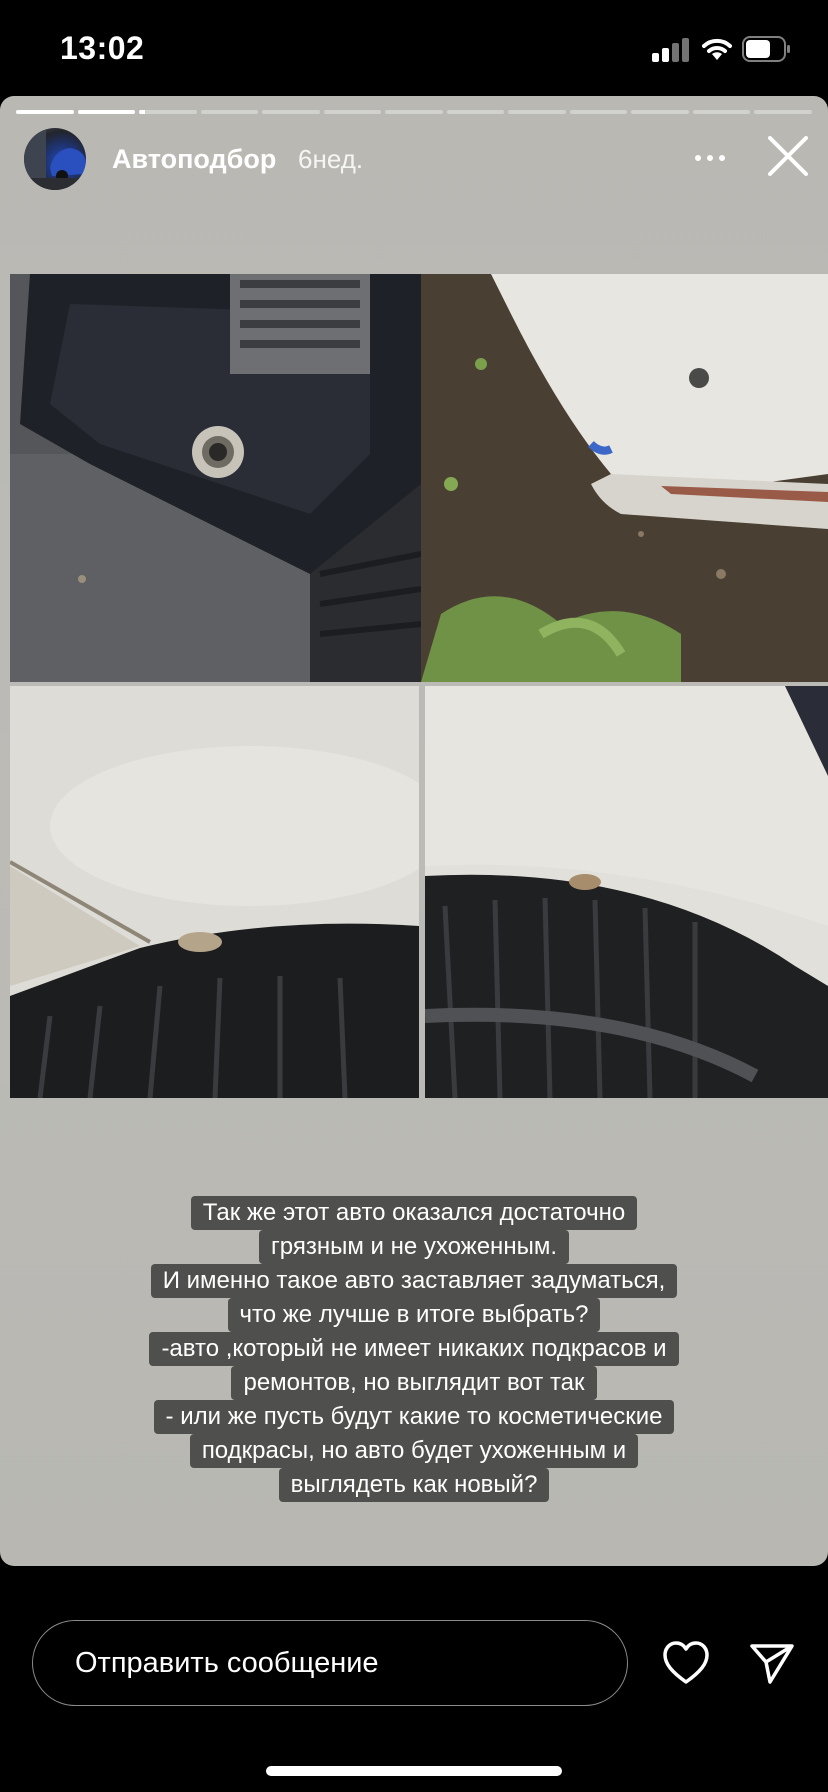 This screenshot has width=828, height=1792. What do you see at coordinates (671, 50) in the screenshot?
I see `signal-icon` at bounding box center [671, 50].